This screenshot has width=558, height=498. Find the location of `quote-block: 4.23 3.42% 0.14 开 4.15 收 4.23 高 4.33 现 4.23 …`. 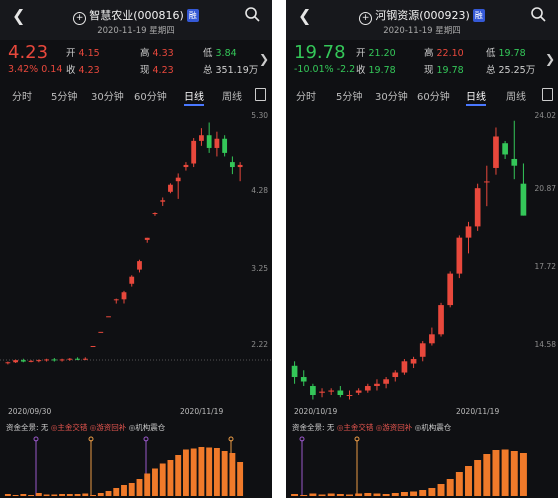

quote-block: 4.23 3.42% 0.14 开 4.15 收 4.23 高 4.33 现 4.23 … is located at coordinates (136, 60).